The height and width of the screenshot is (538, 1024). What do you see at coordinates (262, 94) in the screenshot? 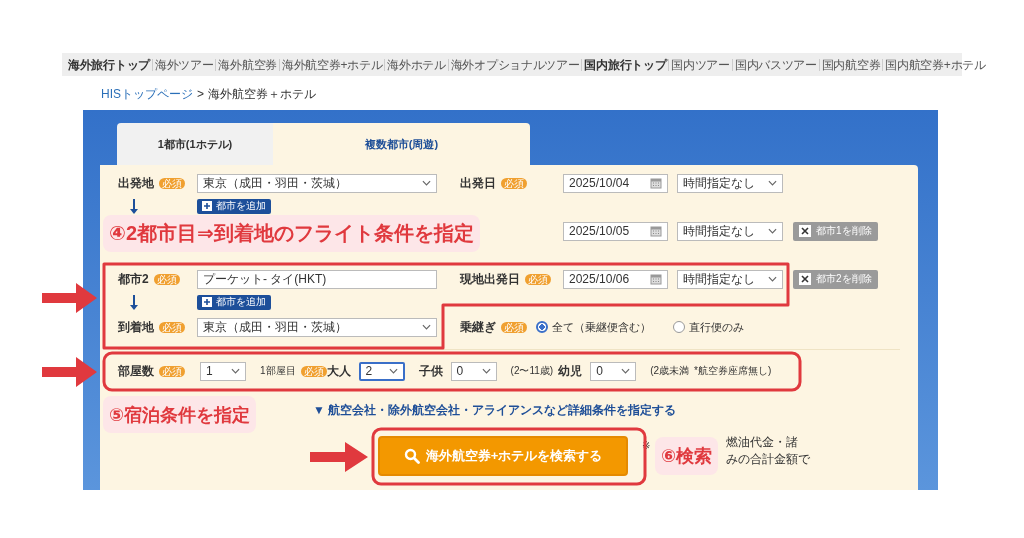
I see `breadcrumb-current: 海外航空券＋ホテル` at bounding box center [262, 94].